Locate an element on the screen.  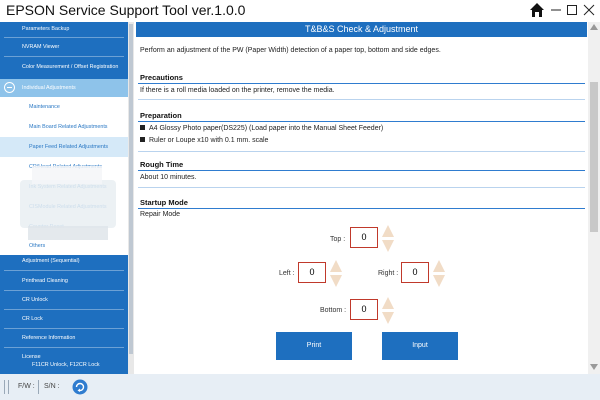
sidebar-item-license-shortcut: F11CR Unlock, F12CR Lock is located at coordinates (66, 365).